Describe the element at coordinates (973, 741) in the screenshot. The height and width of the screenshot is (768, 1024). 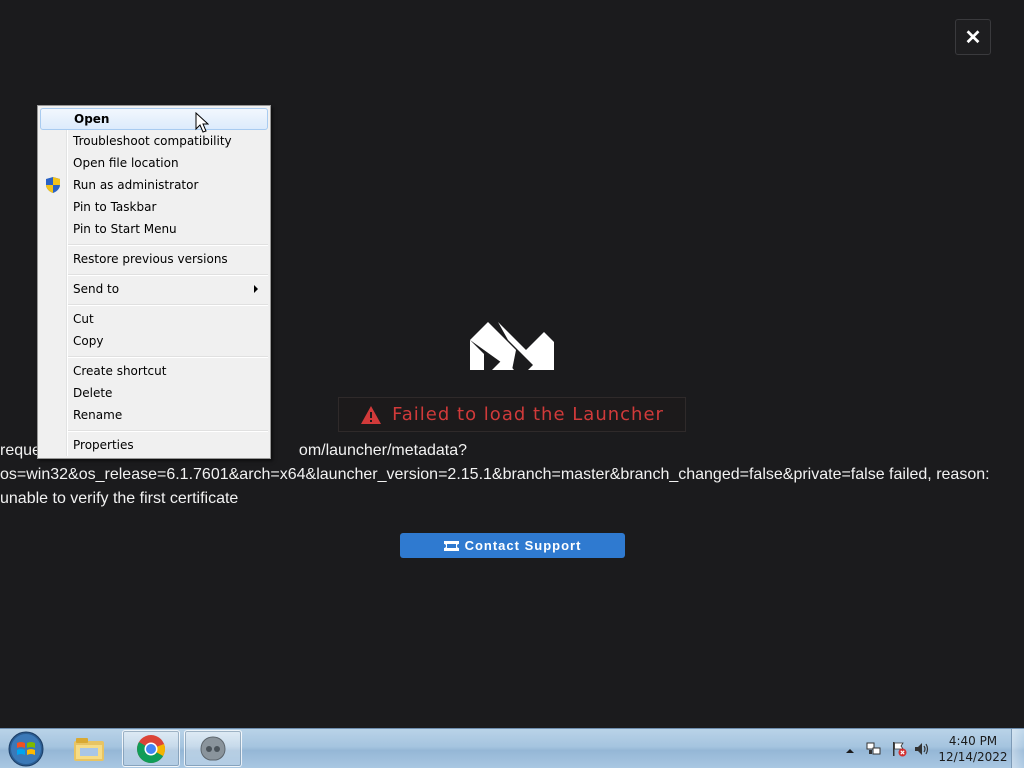
I see `clock-time: 4:40 PM` at that location.